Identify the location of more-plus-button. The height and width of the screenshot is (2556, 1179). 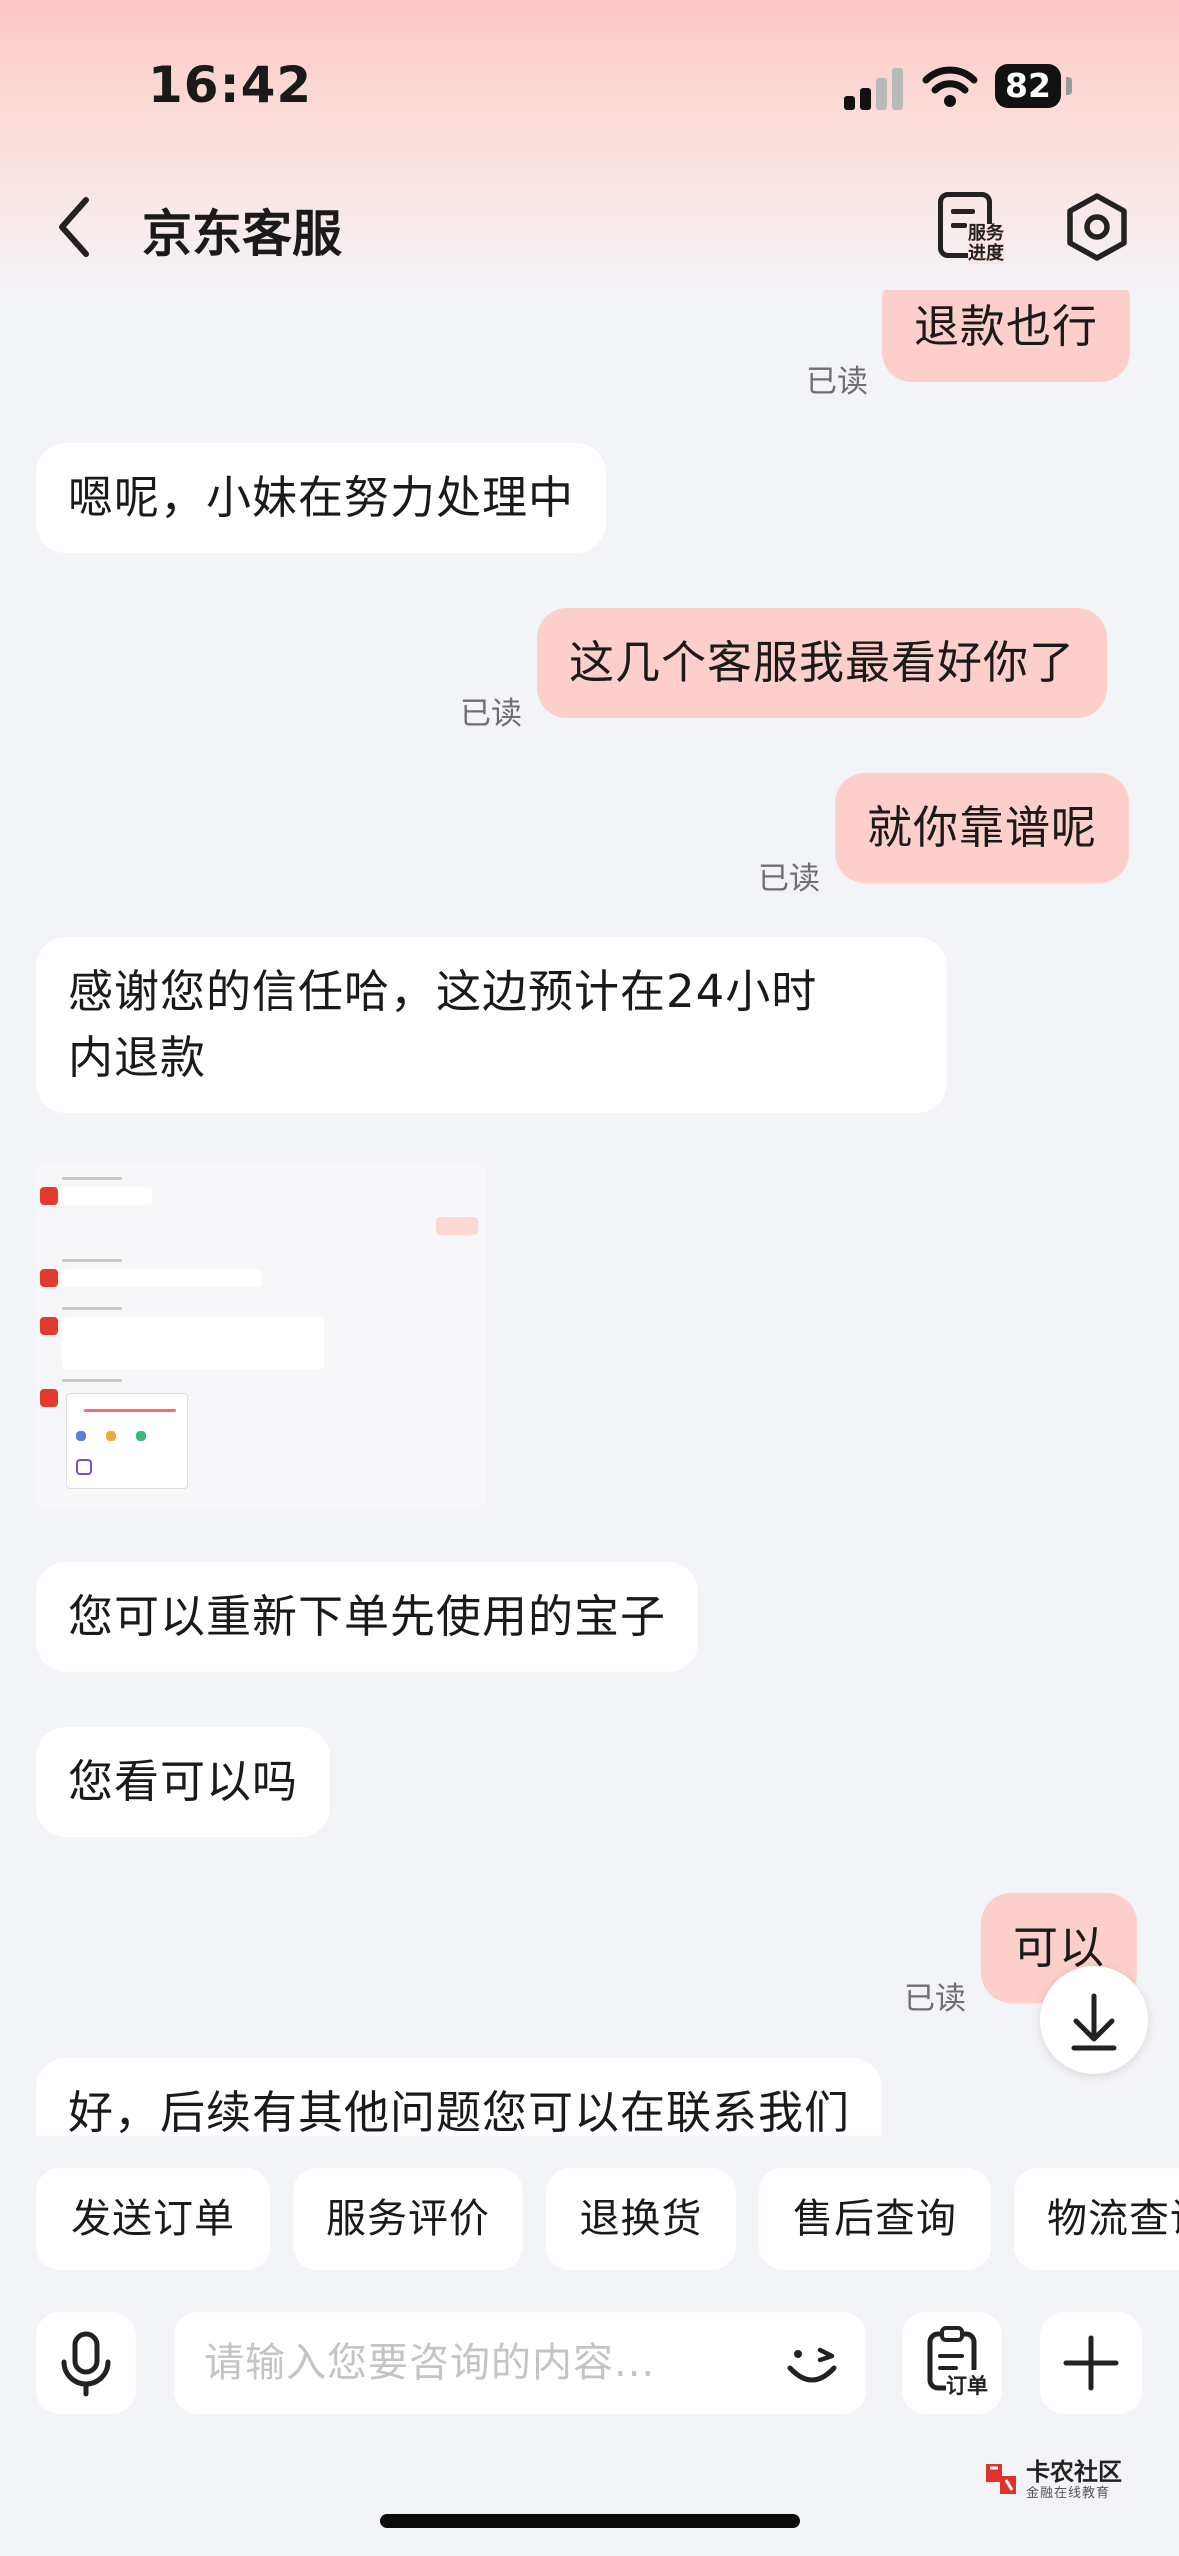
(1091, 2363).